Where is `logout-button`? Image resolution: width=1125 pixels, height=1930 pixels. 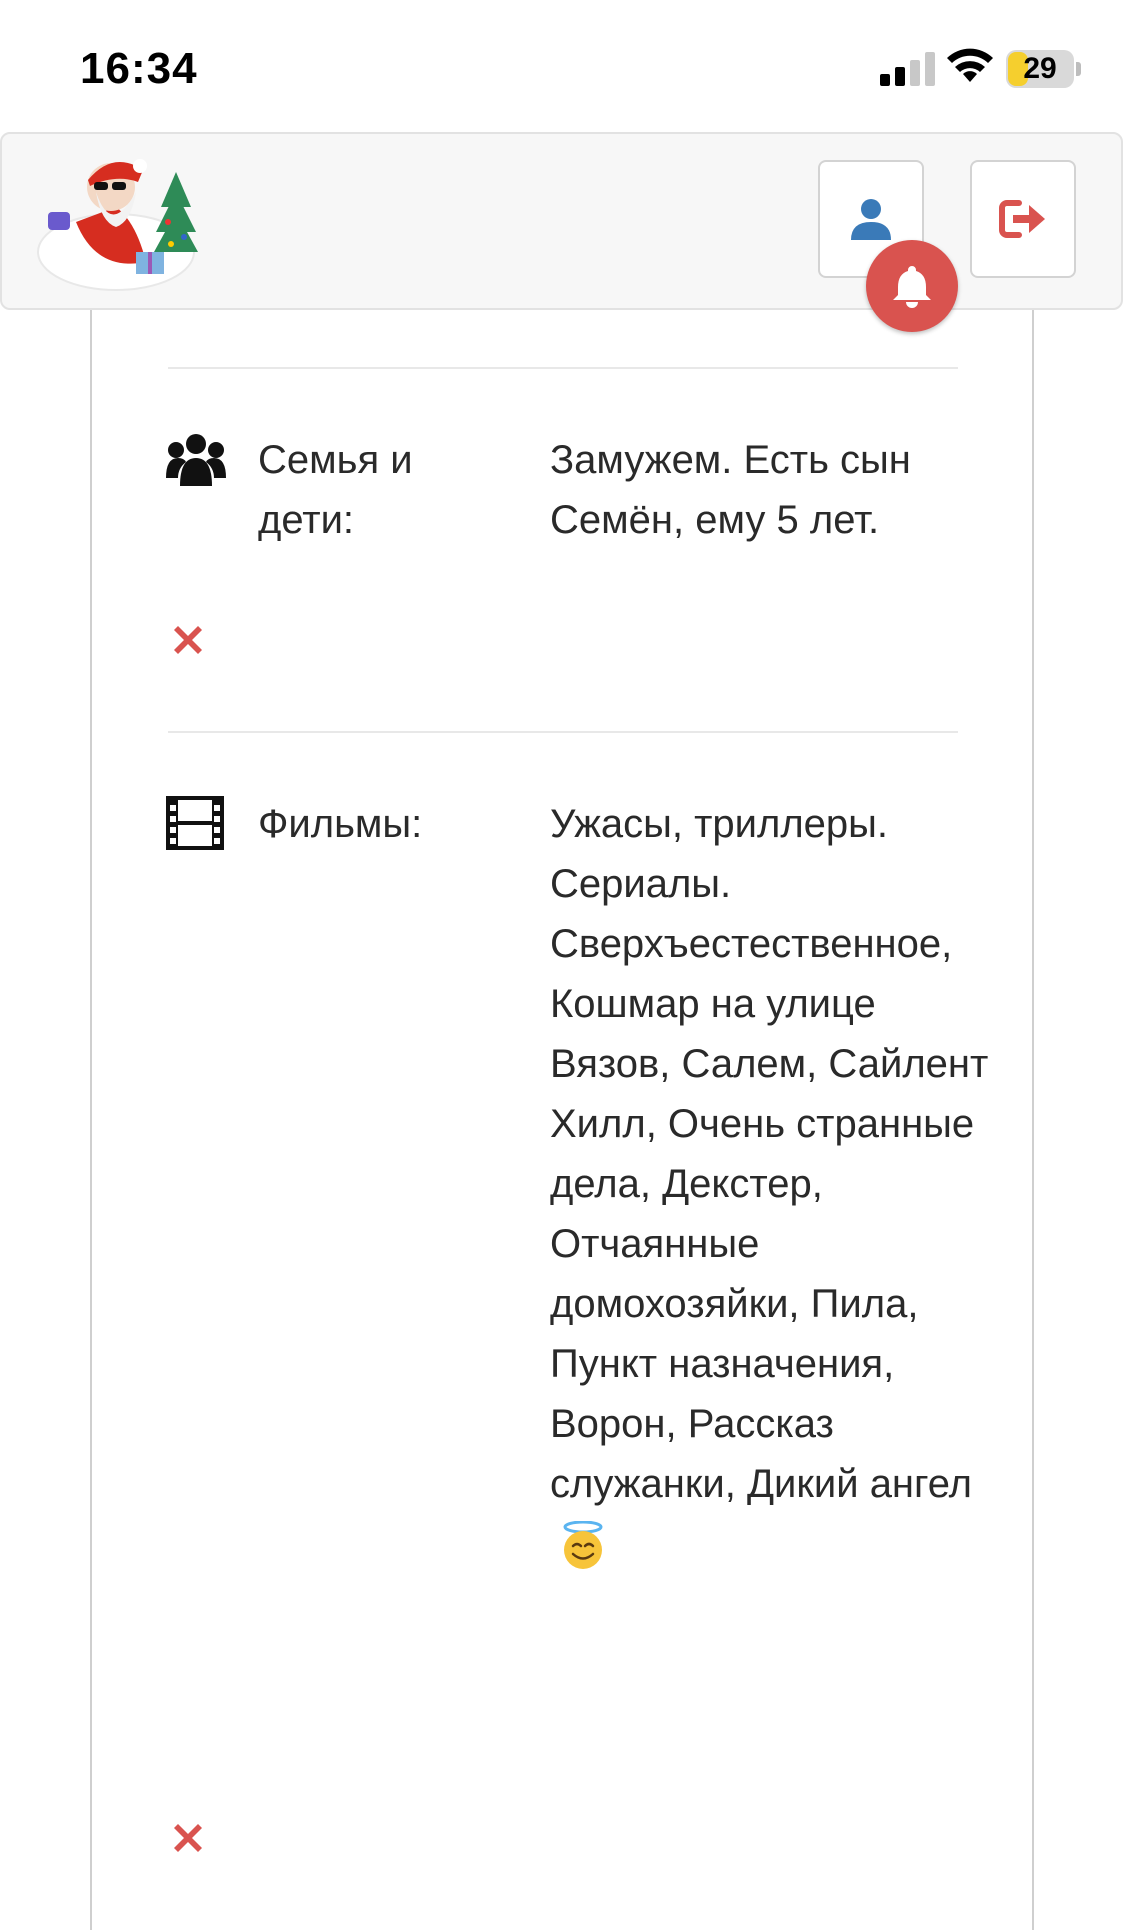 logout-button is located at coordinates (1023, 219).